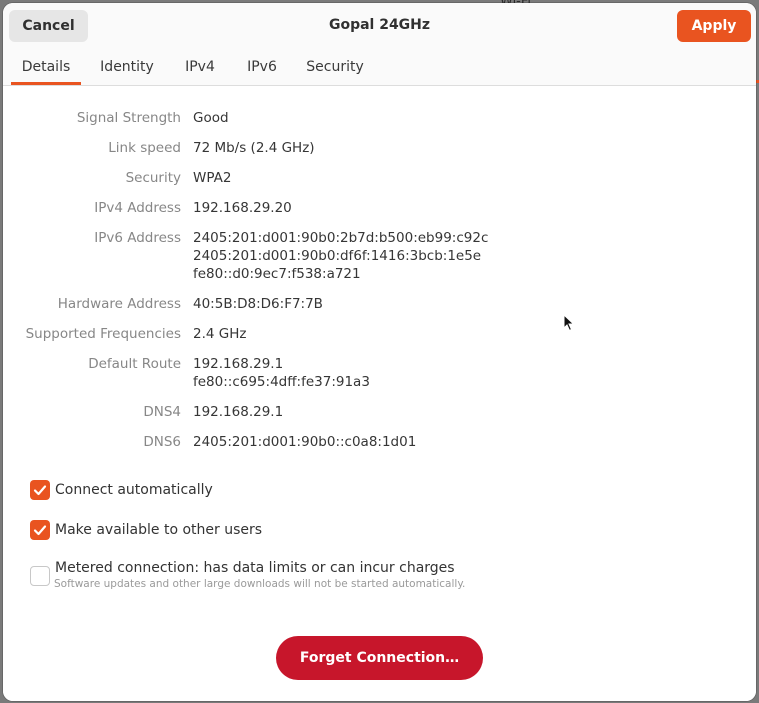  I want to click on tab-details: Details, so click(46, 67).